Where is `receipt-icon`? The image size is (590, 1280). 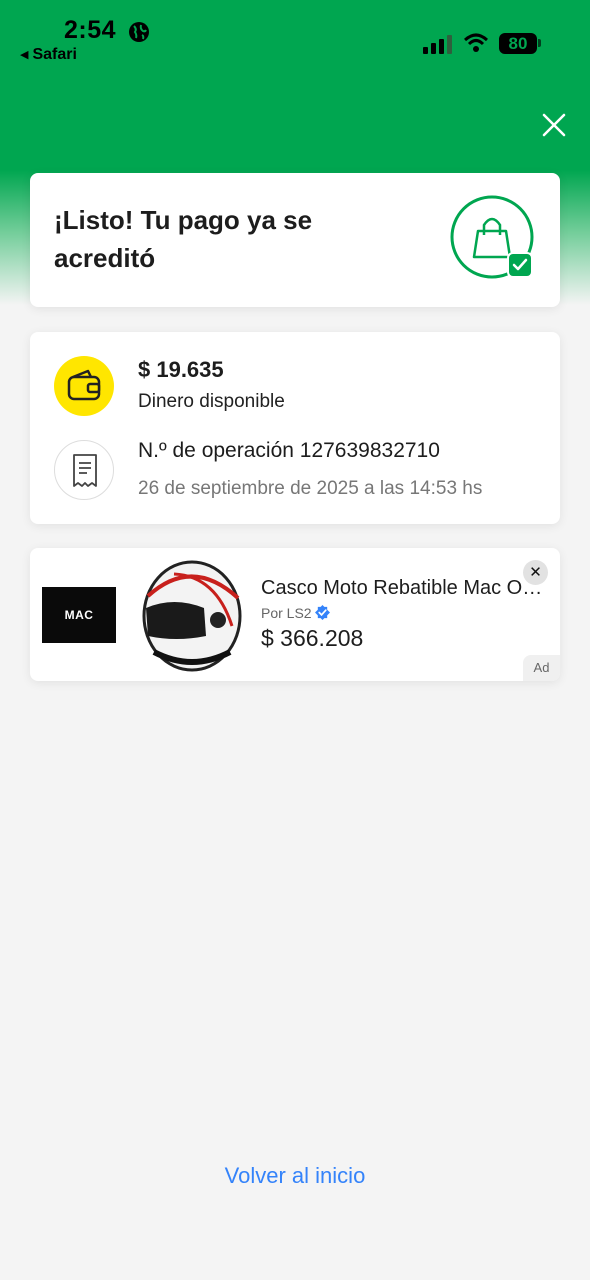
receipt-icon is located at coordinates (85, 470).